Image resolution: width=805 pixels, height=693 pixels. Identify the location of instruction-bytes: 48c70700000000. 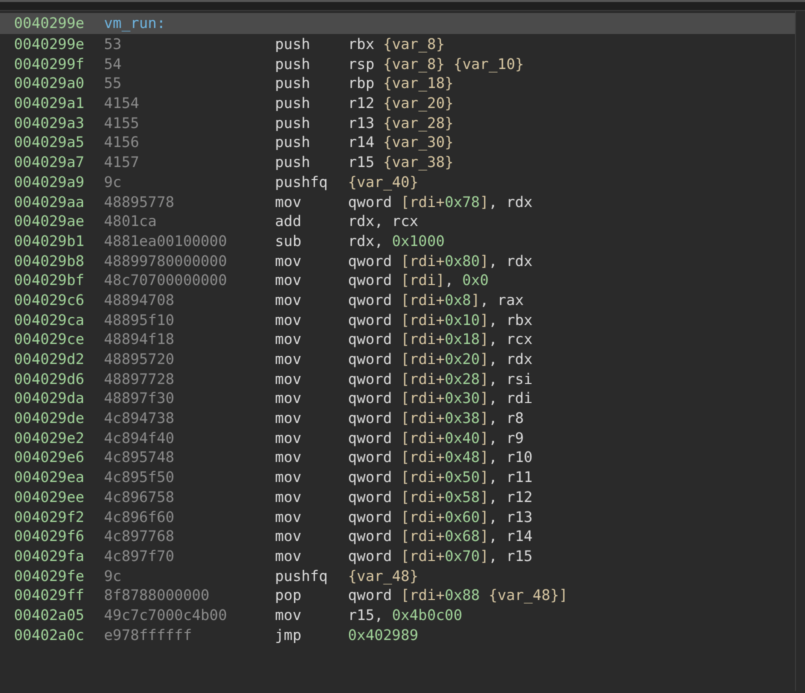
(166, 281).